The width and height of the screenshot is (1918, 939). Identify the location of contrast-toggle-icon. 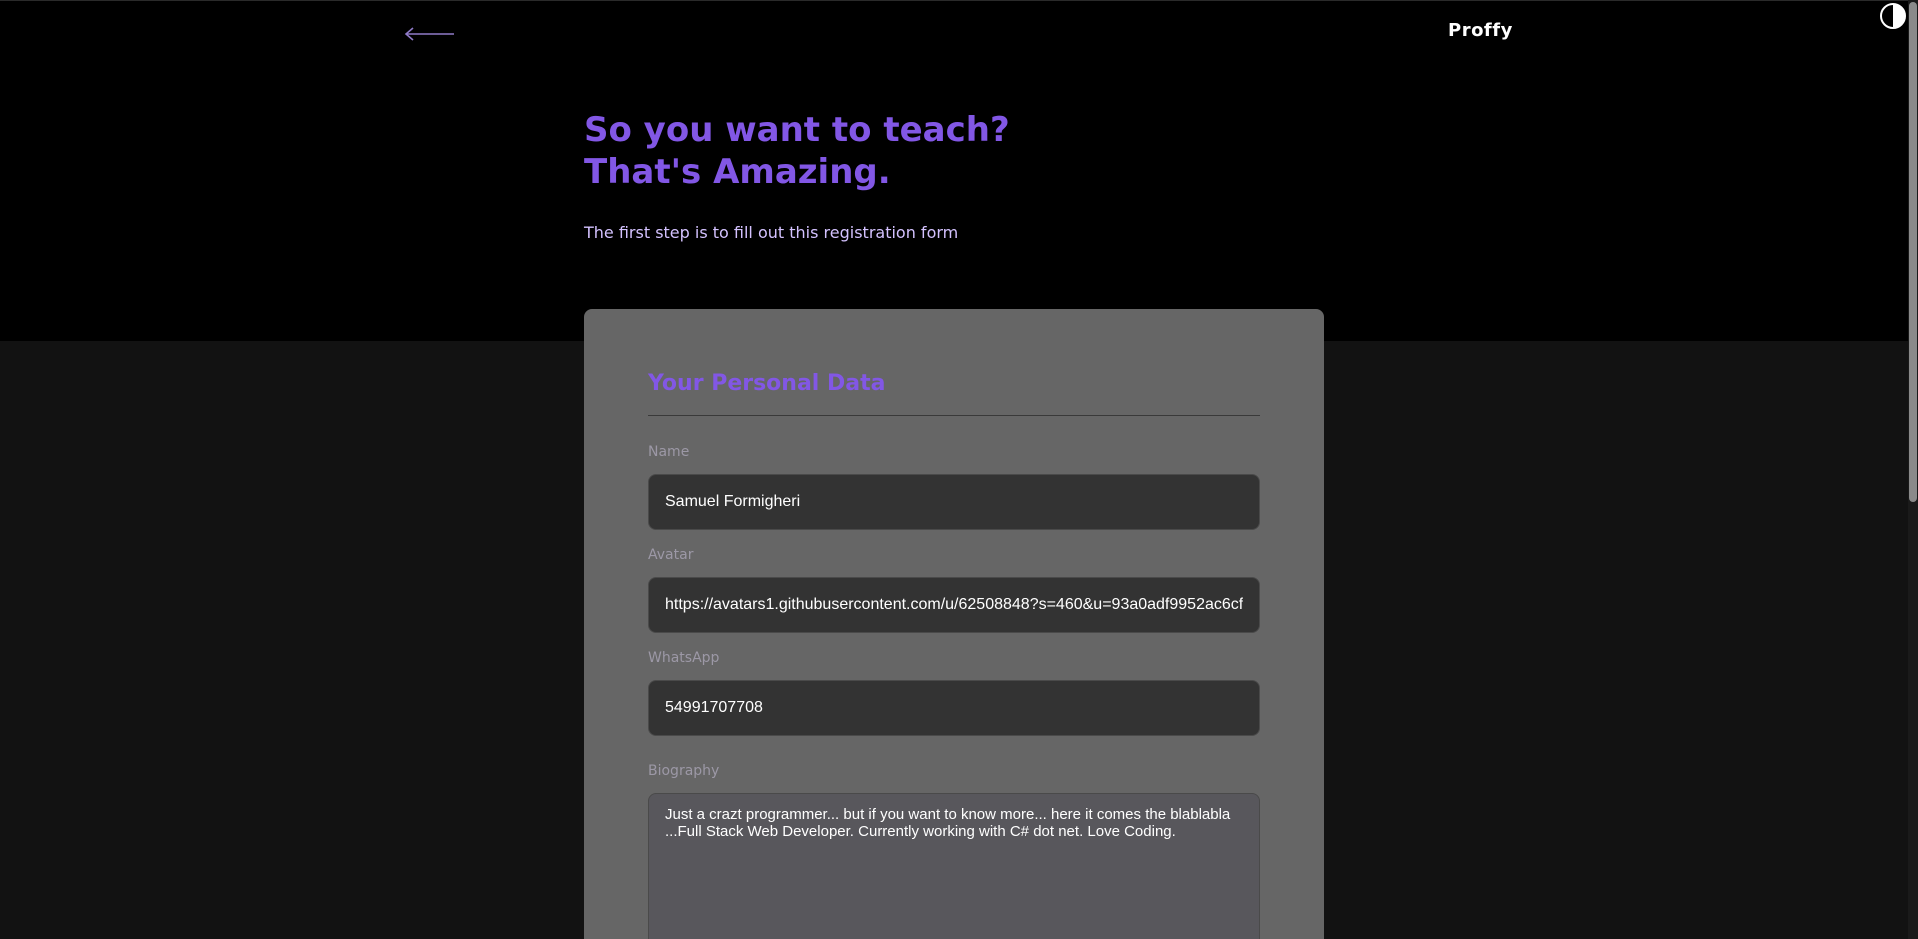
(1893, 16).